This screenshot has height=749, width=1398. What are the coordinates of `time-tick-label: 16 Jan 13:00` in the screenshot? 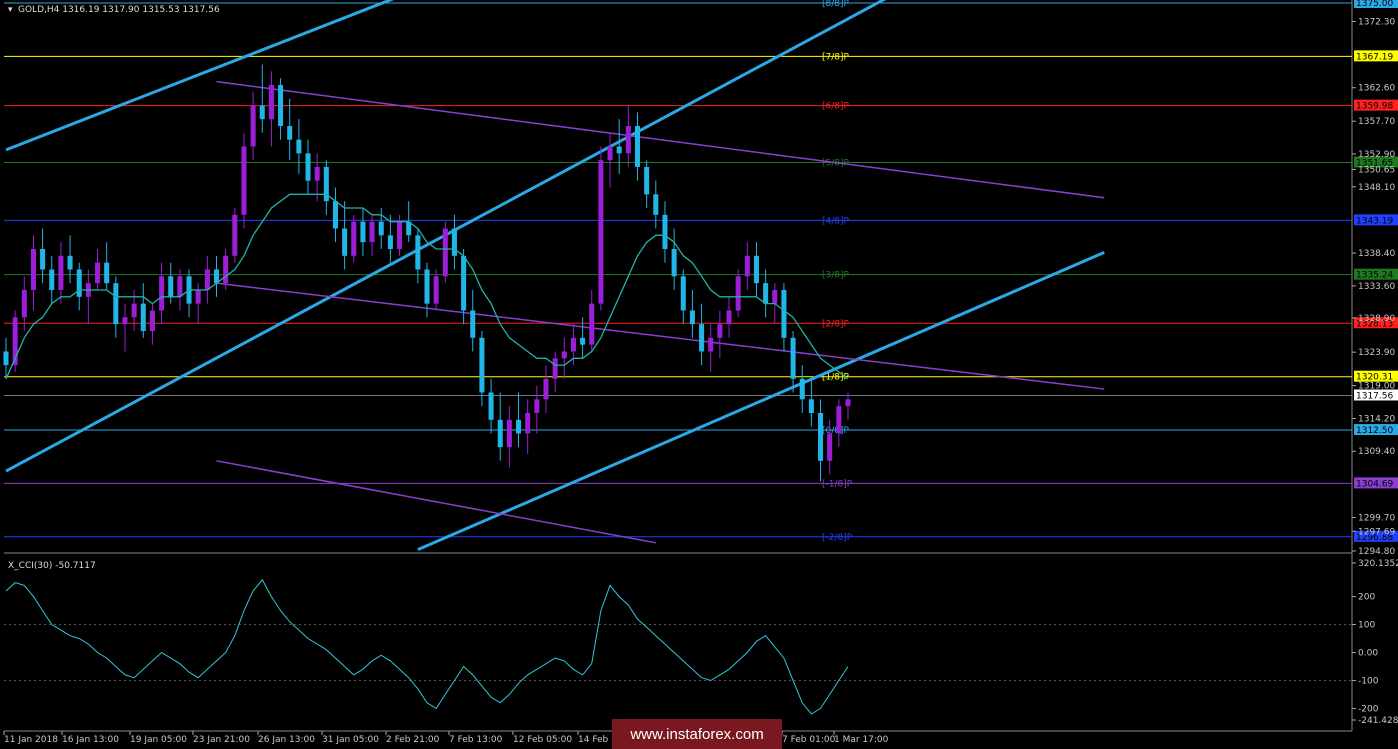 It's located at (90, 740).